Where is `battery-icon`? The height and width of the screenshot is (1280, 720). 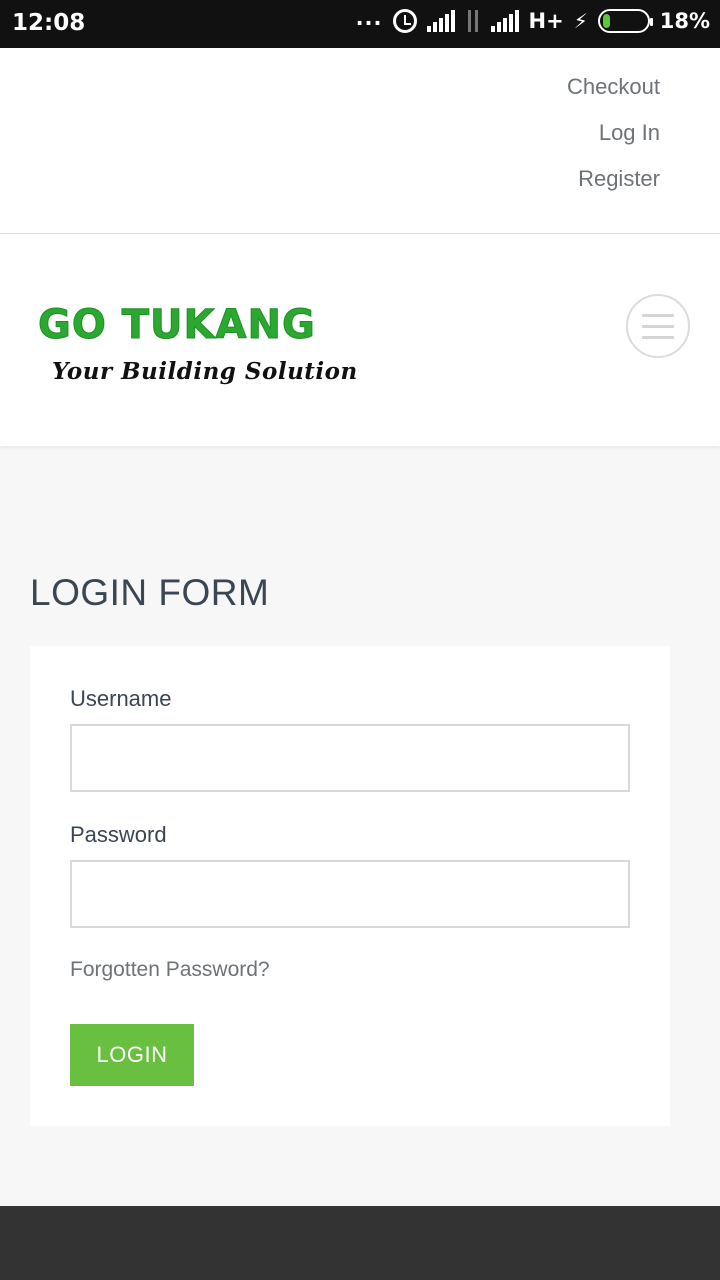 battery-icon is located at coordinates (625, 21).